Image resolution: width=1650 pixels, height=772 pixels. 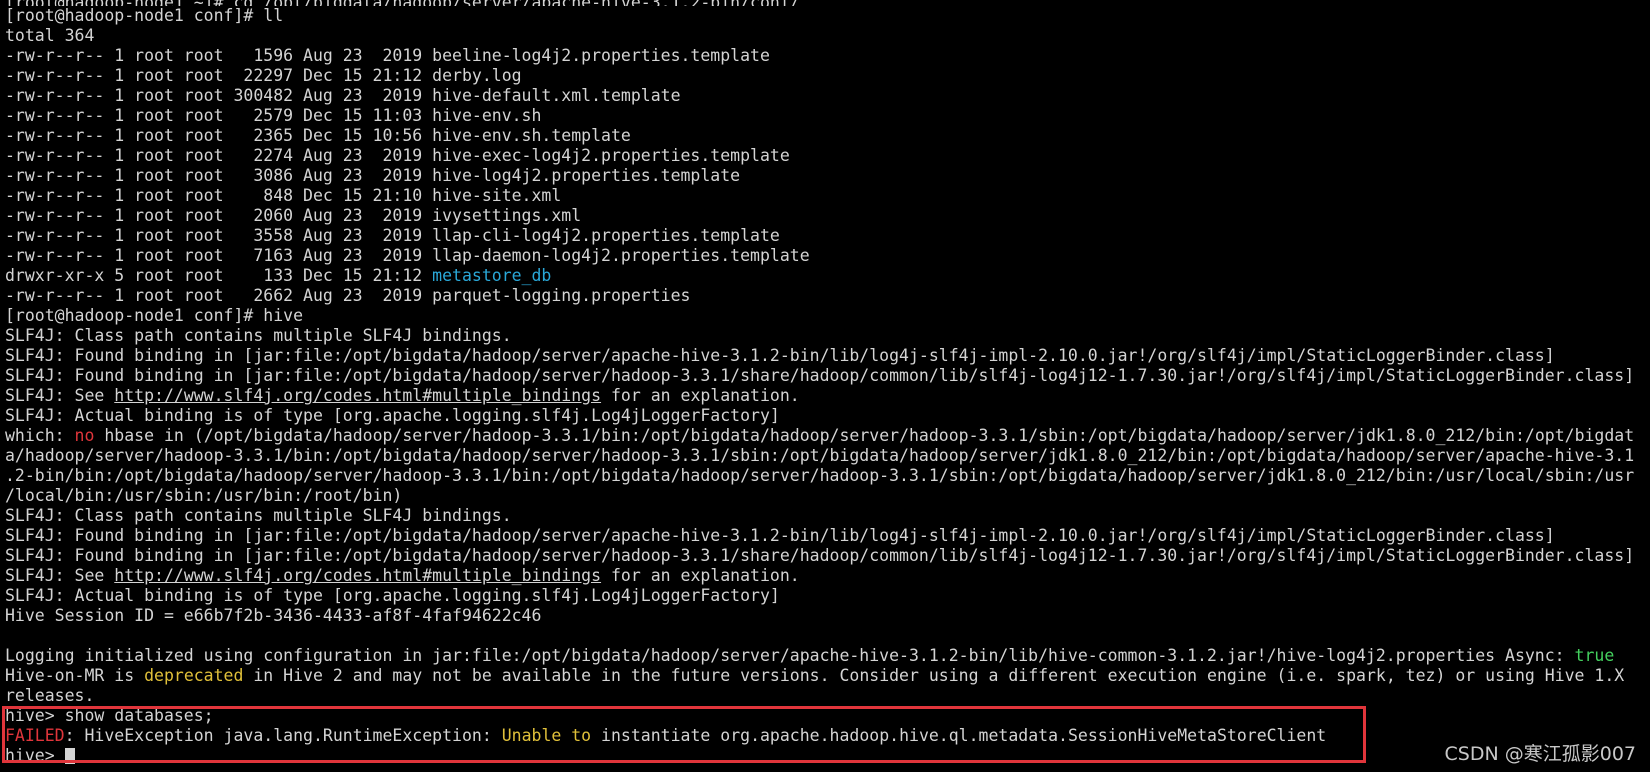 I want to click on file-meta: -rw-r--r-- 1 root root 2579 Dec 15 11:03, so click(x=219, y=115).